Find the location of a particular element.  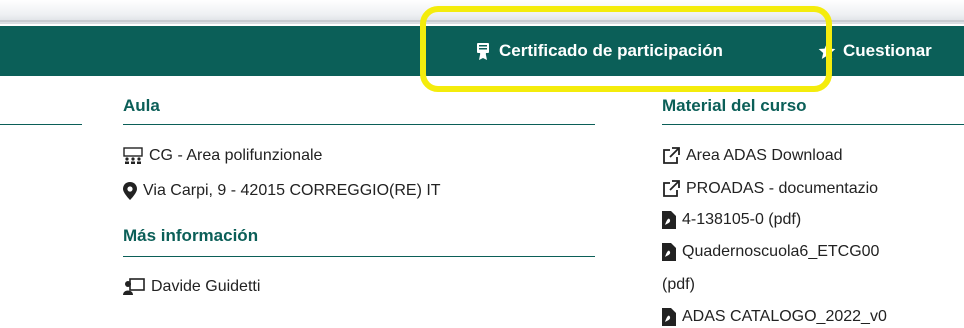

certificate-icon is located at coordinates (483, 51).